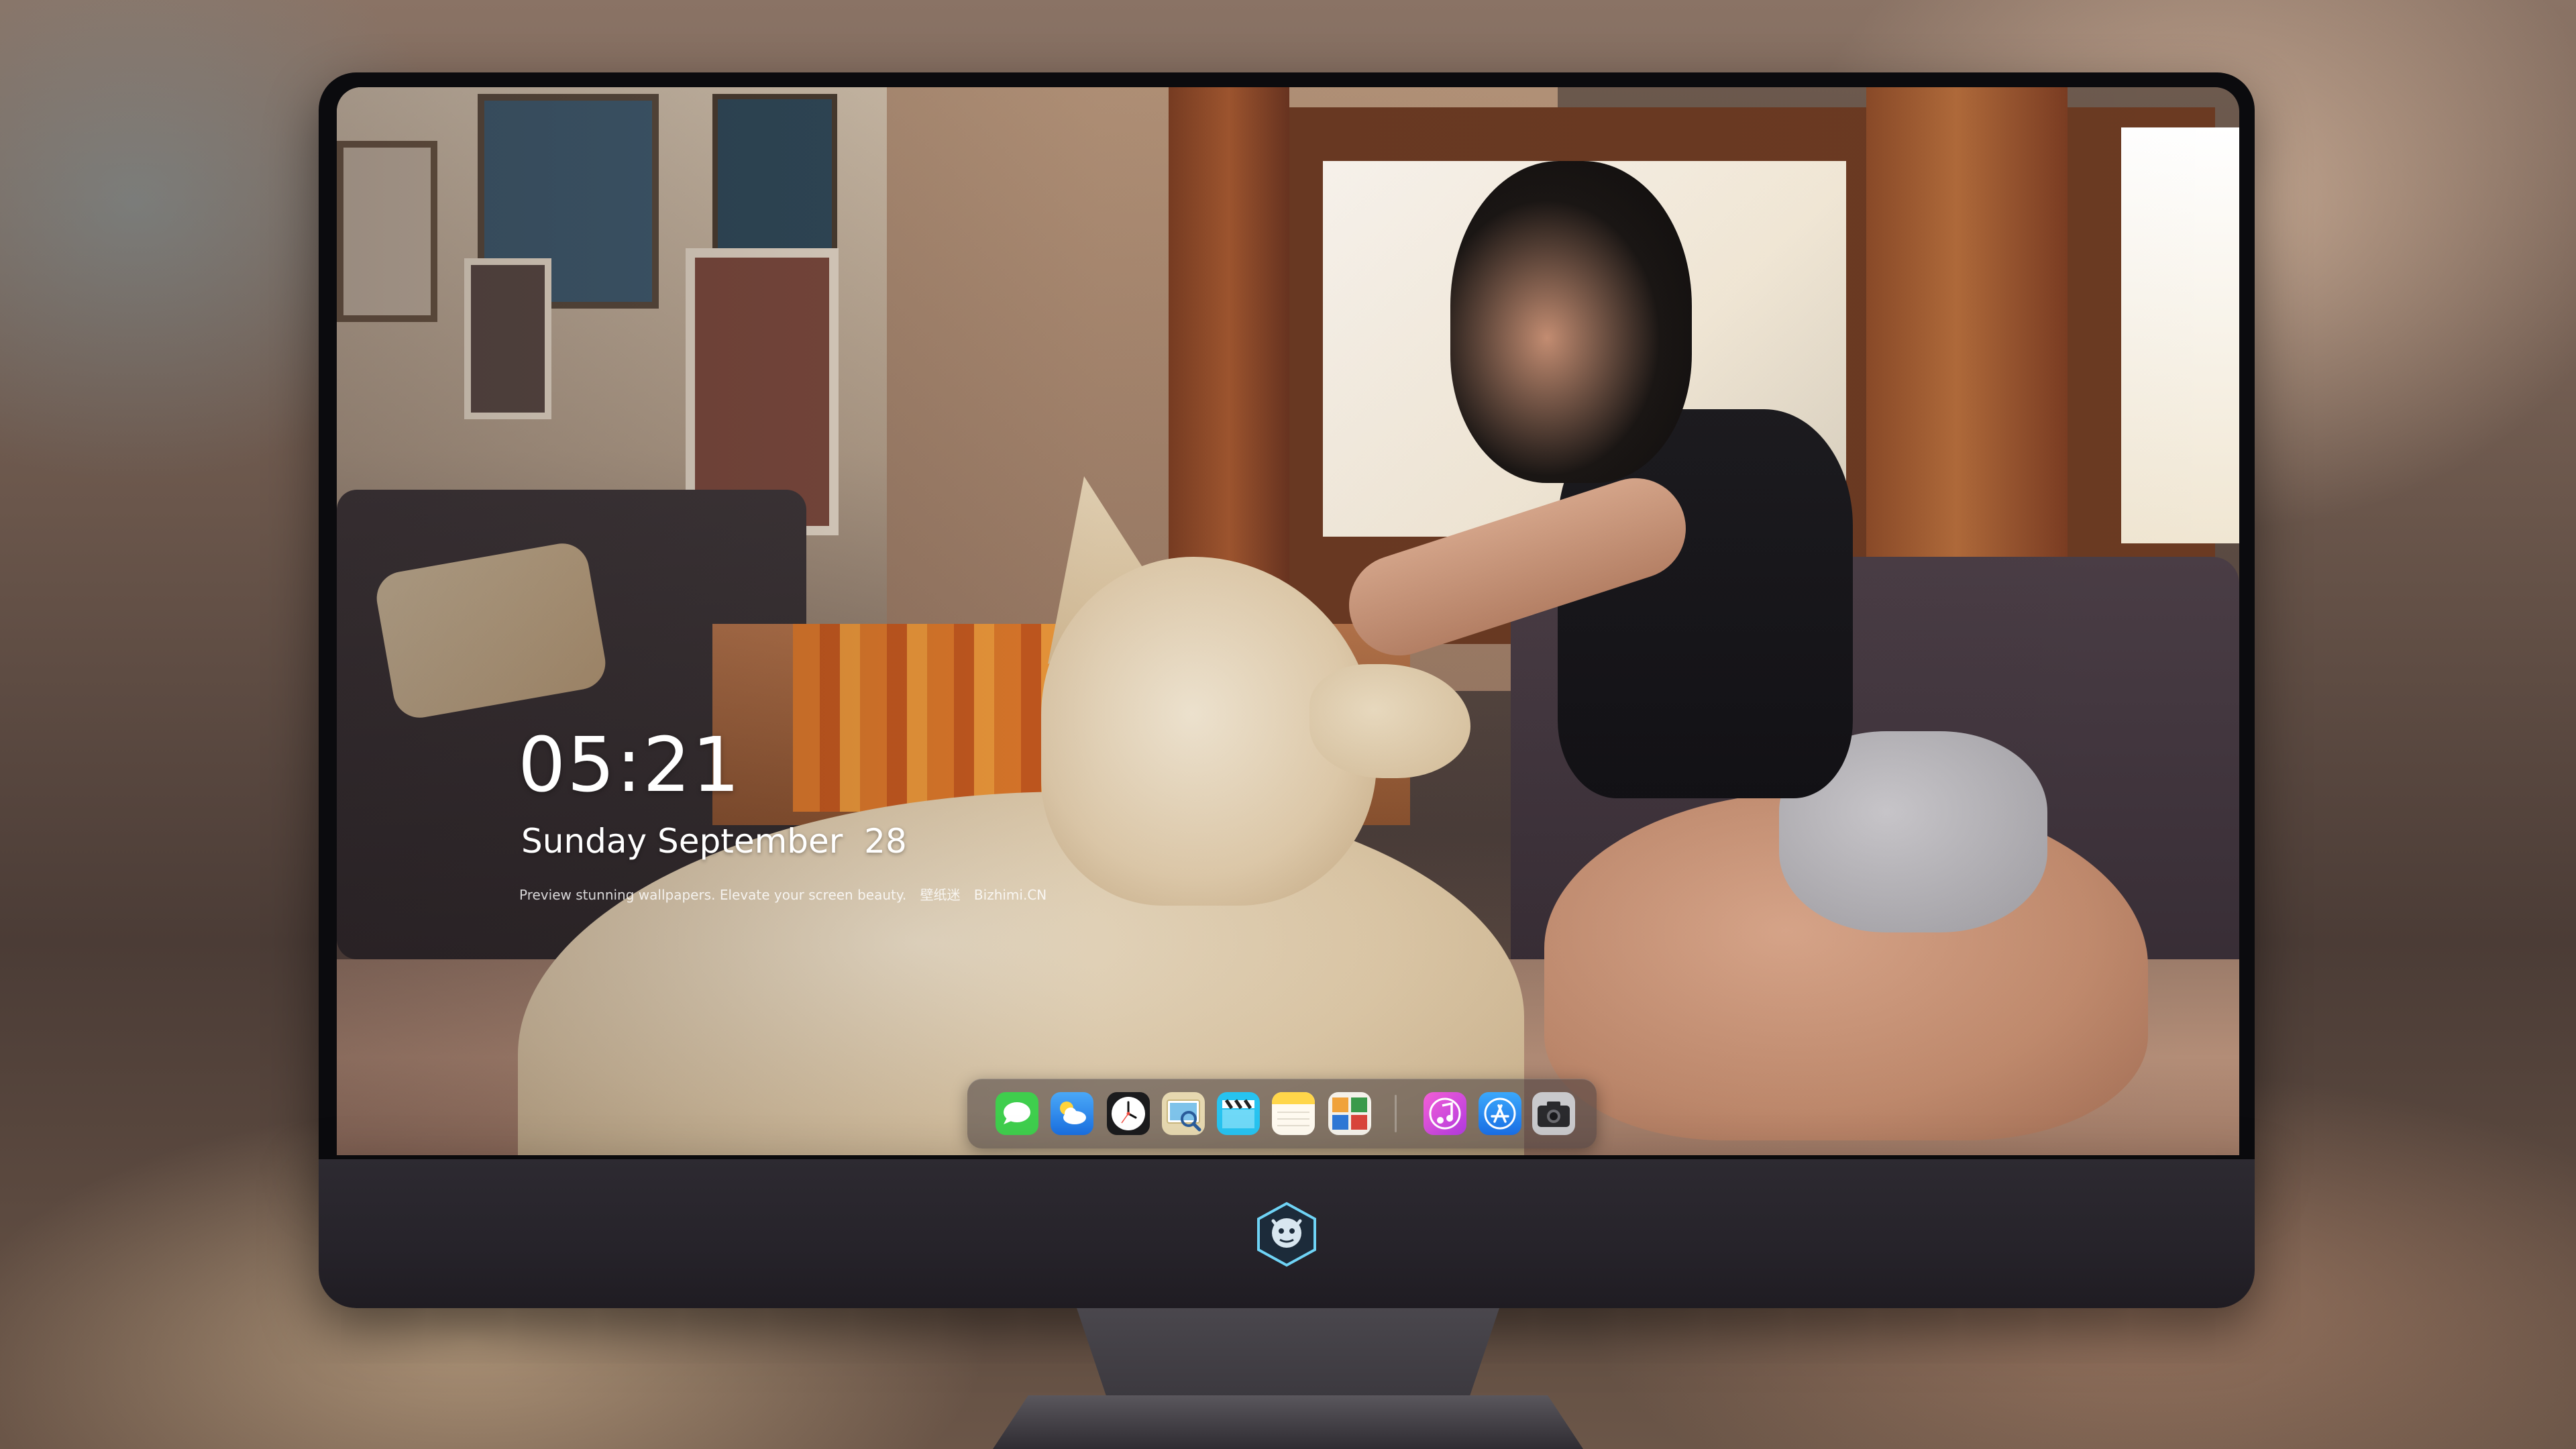 The image size is (2576, 1449). Describe the element at coordinates (1072, 1113) in the screenshot. I see `weather-icon` at that location.